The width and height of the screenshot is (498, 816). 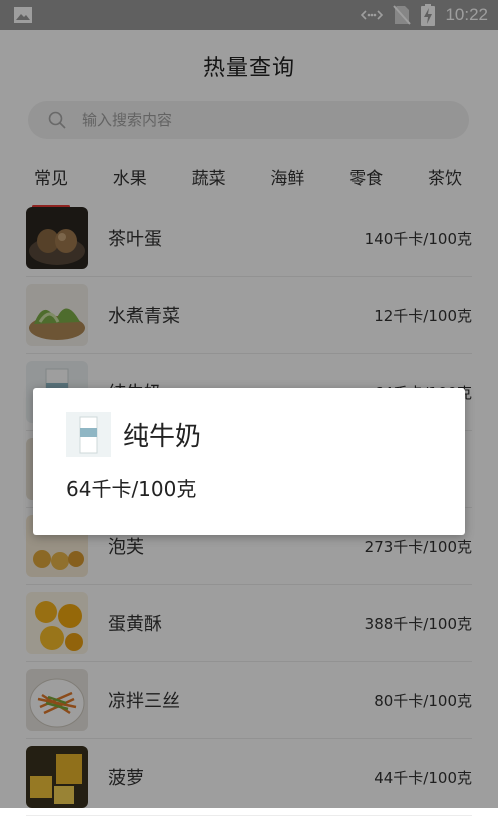 I want to click on milk-image, so click(x=88, y=434).